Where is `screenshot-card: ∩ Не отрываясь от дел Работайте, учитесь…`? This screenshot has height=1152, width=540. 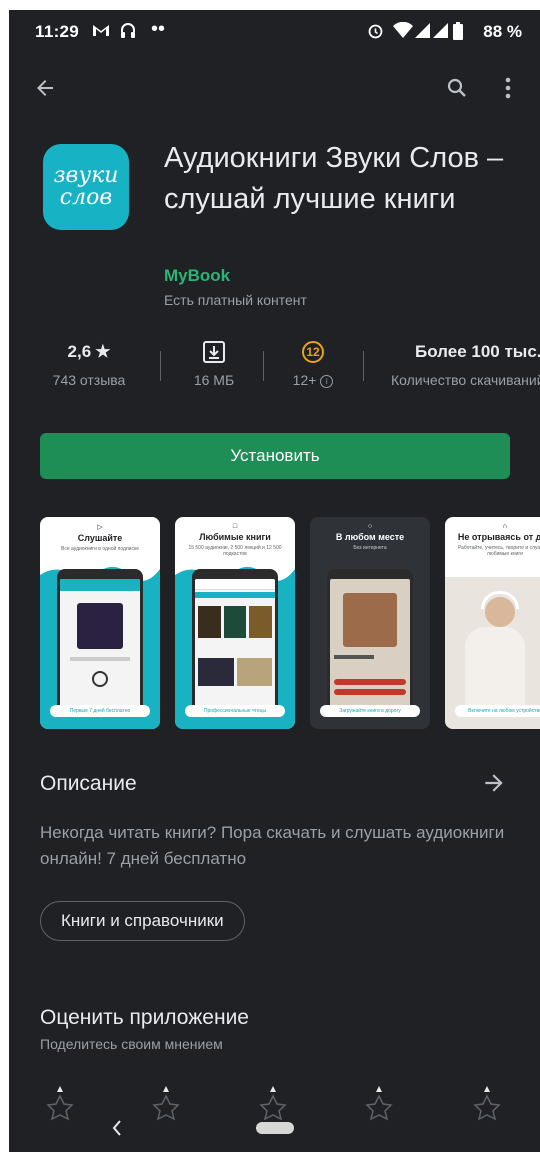 screenshot-card: ∩ Не отрываясь от дел Работайте, учитесь… is located at coordinates (492, 623).